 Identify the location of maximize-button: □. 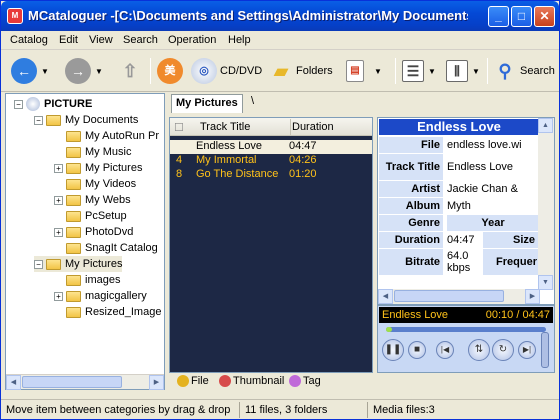
(521, 16).